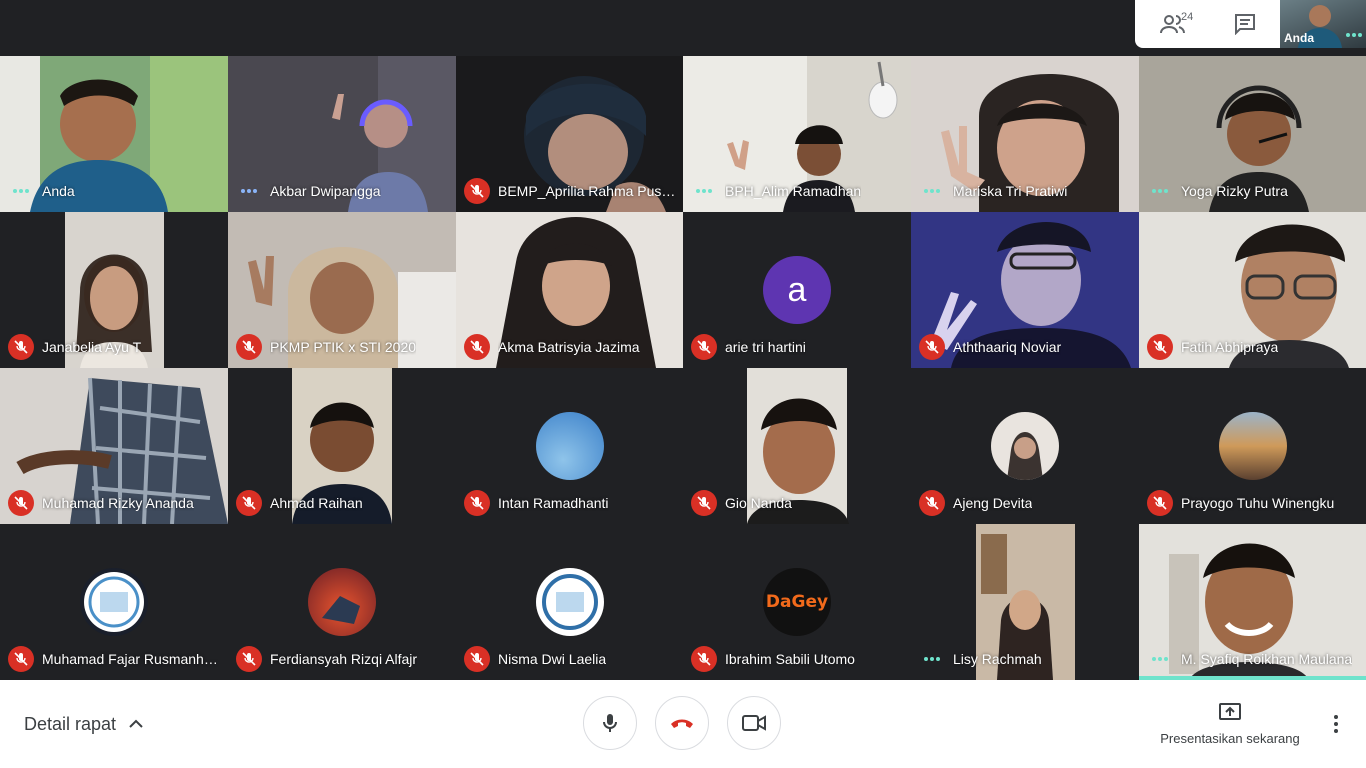  I want to click on participant-name: M. Syafiq Roikhan Maulana, so click(1267, 659).